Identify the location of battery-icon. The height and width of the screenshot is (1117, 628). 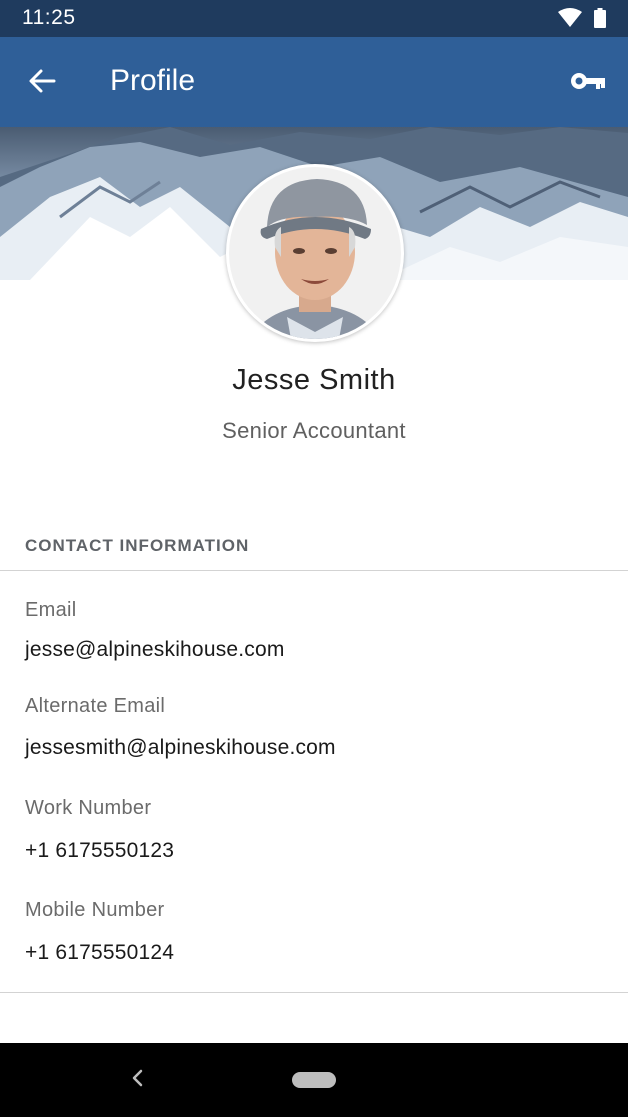
(600, 20).